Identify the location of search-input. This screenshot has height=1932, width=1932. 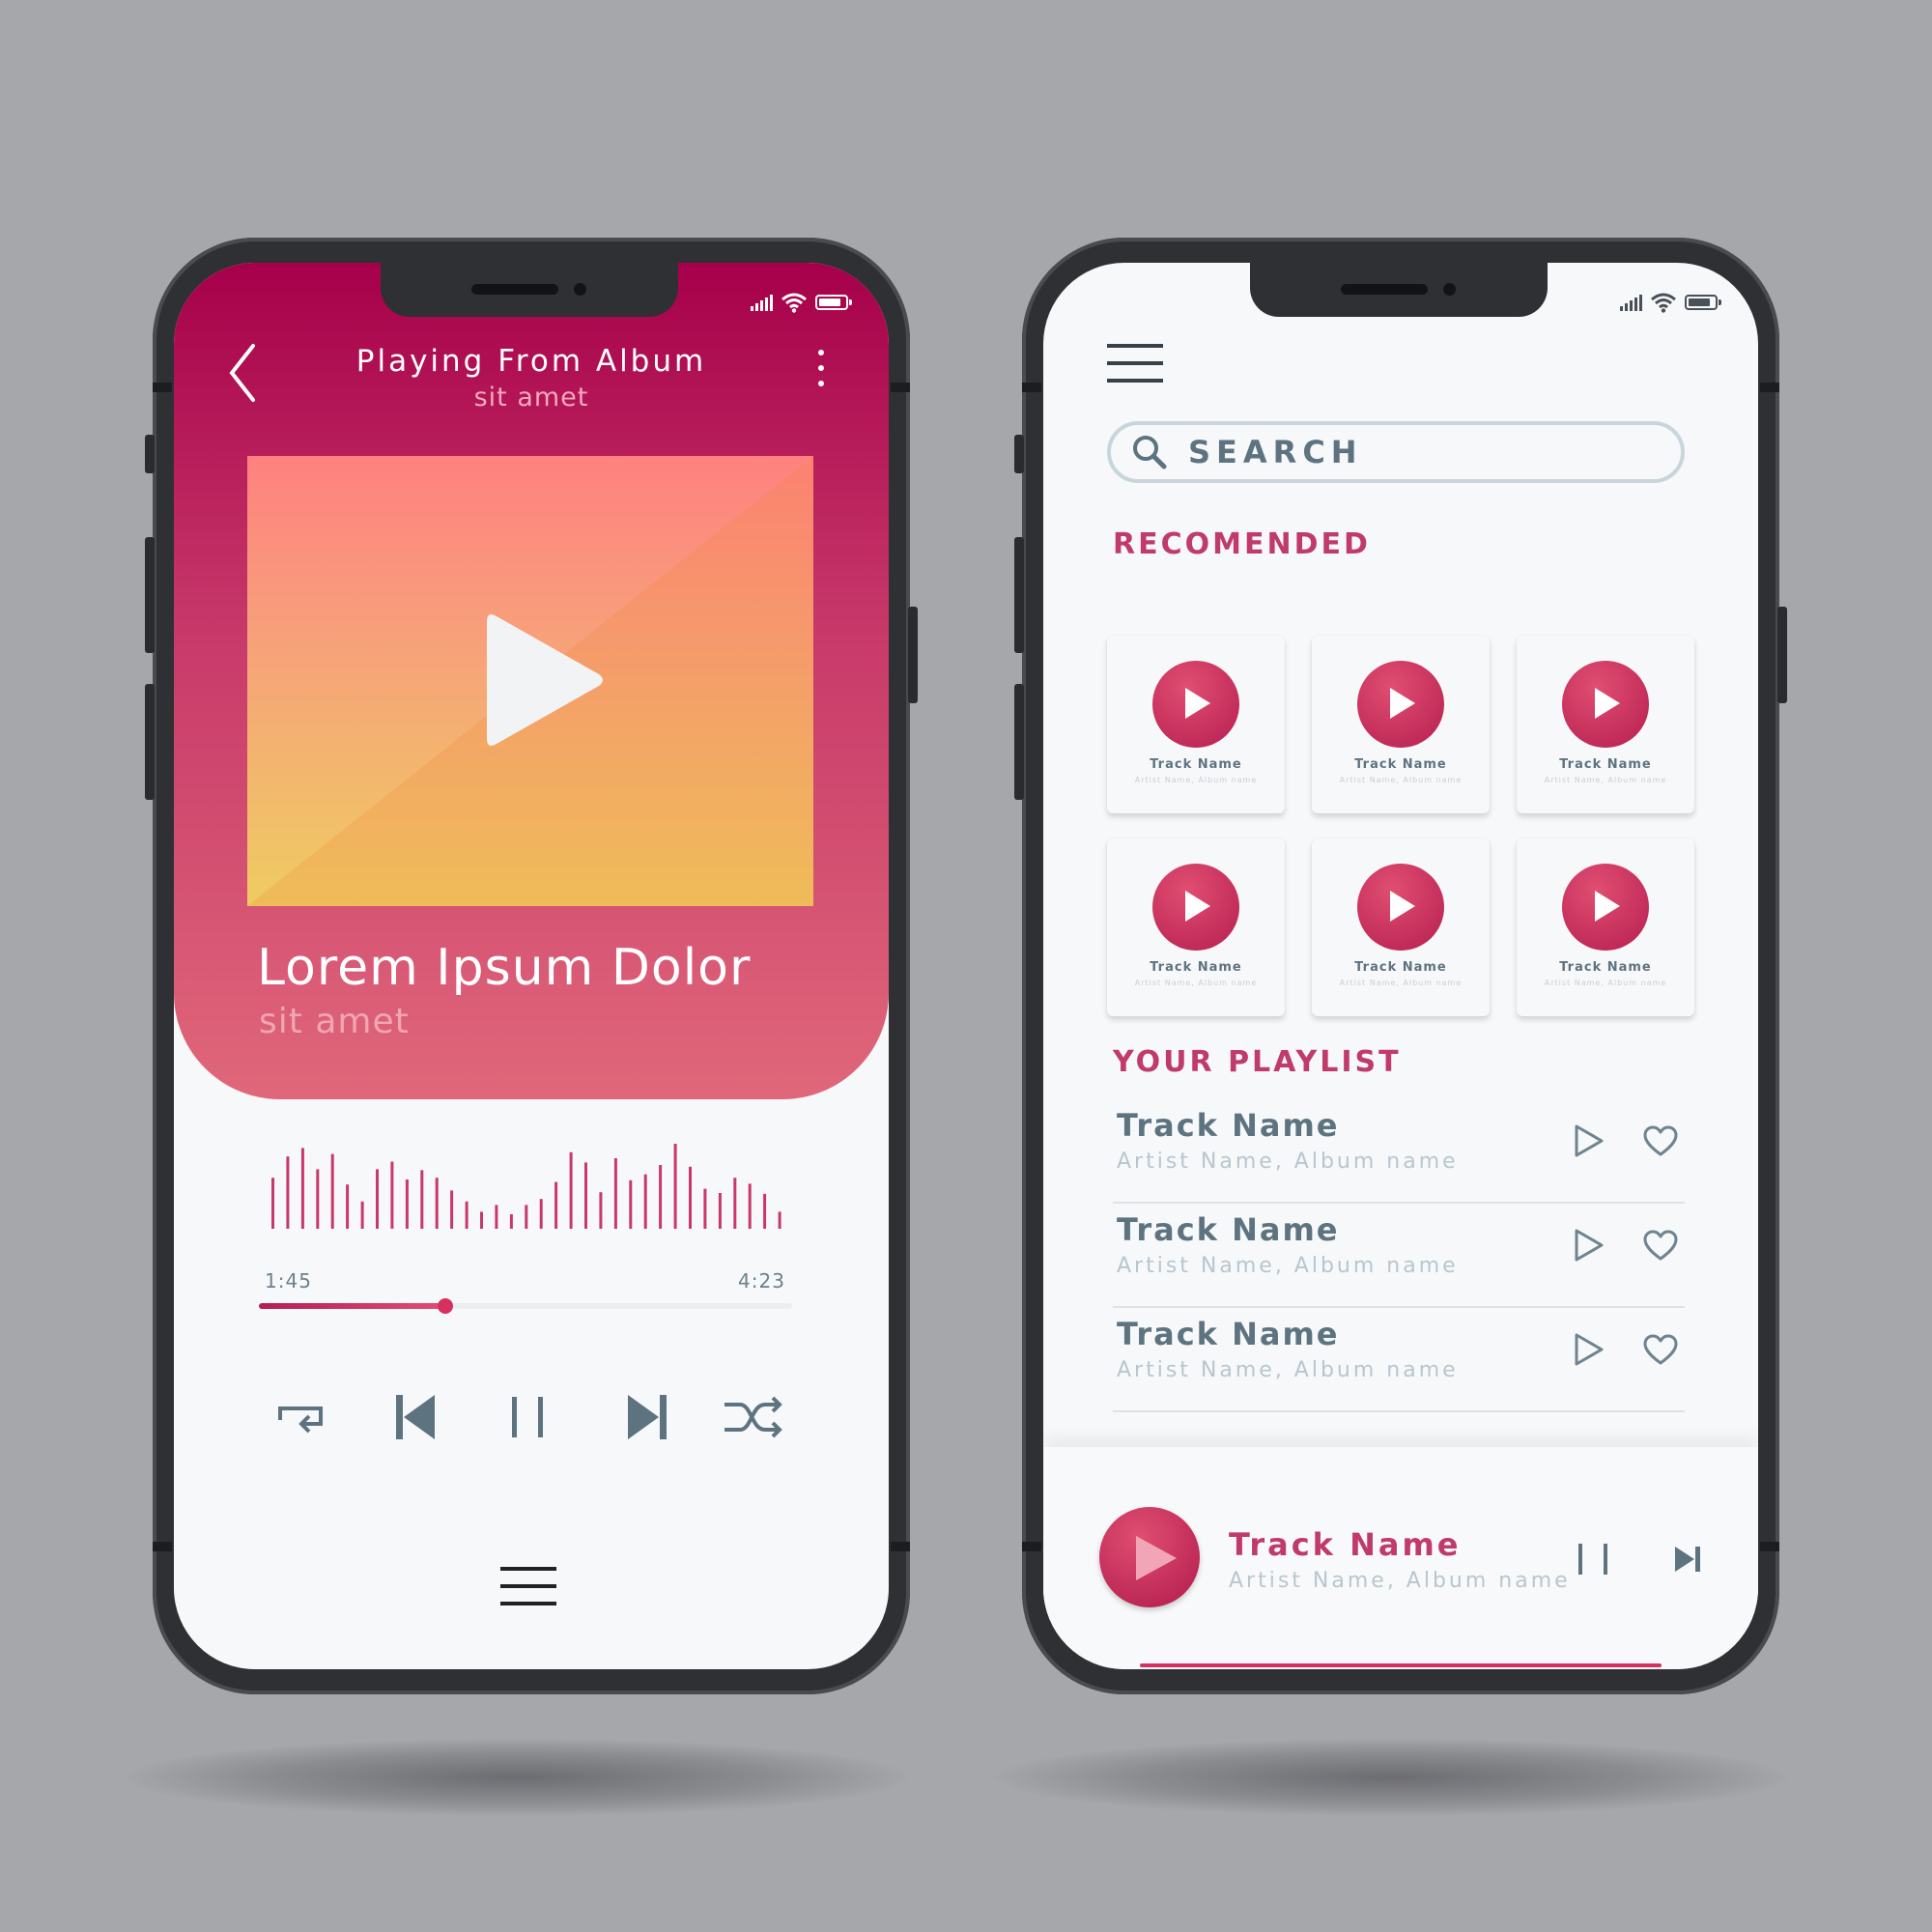
(1420, 452).